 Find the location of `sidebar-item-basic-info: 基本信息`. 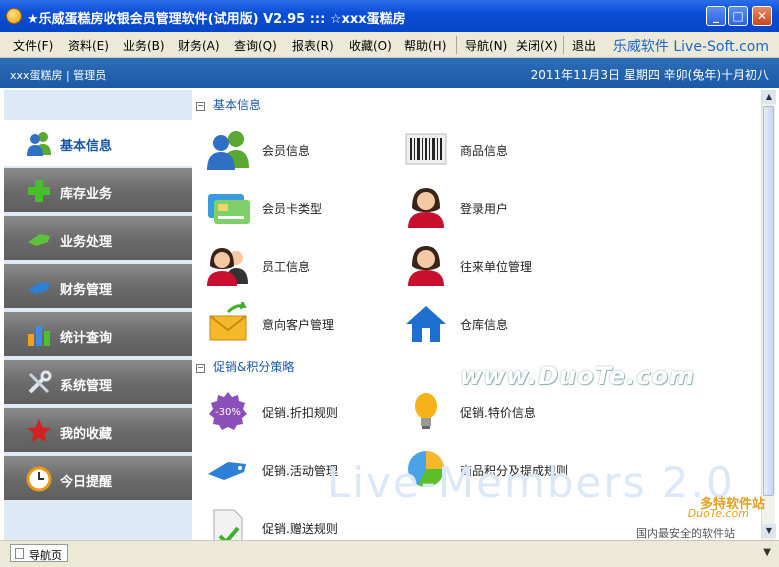

sidebar-item-basic-info: 基本信息 is located at coordinates (98, 143).